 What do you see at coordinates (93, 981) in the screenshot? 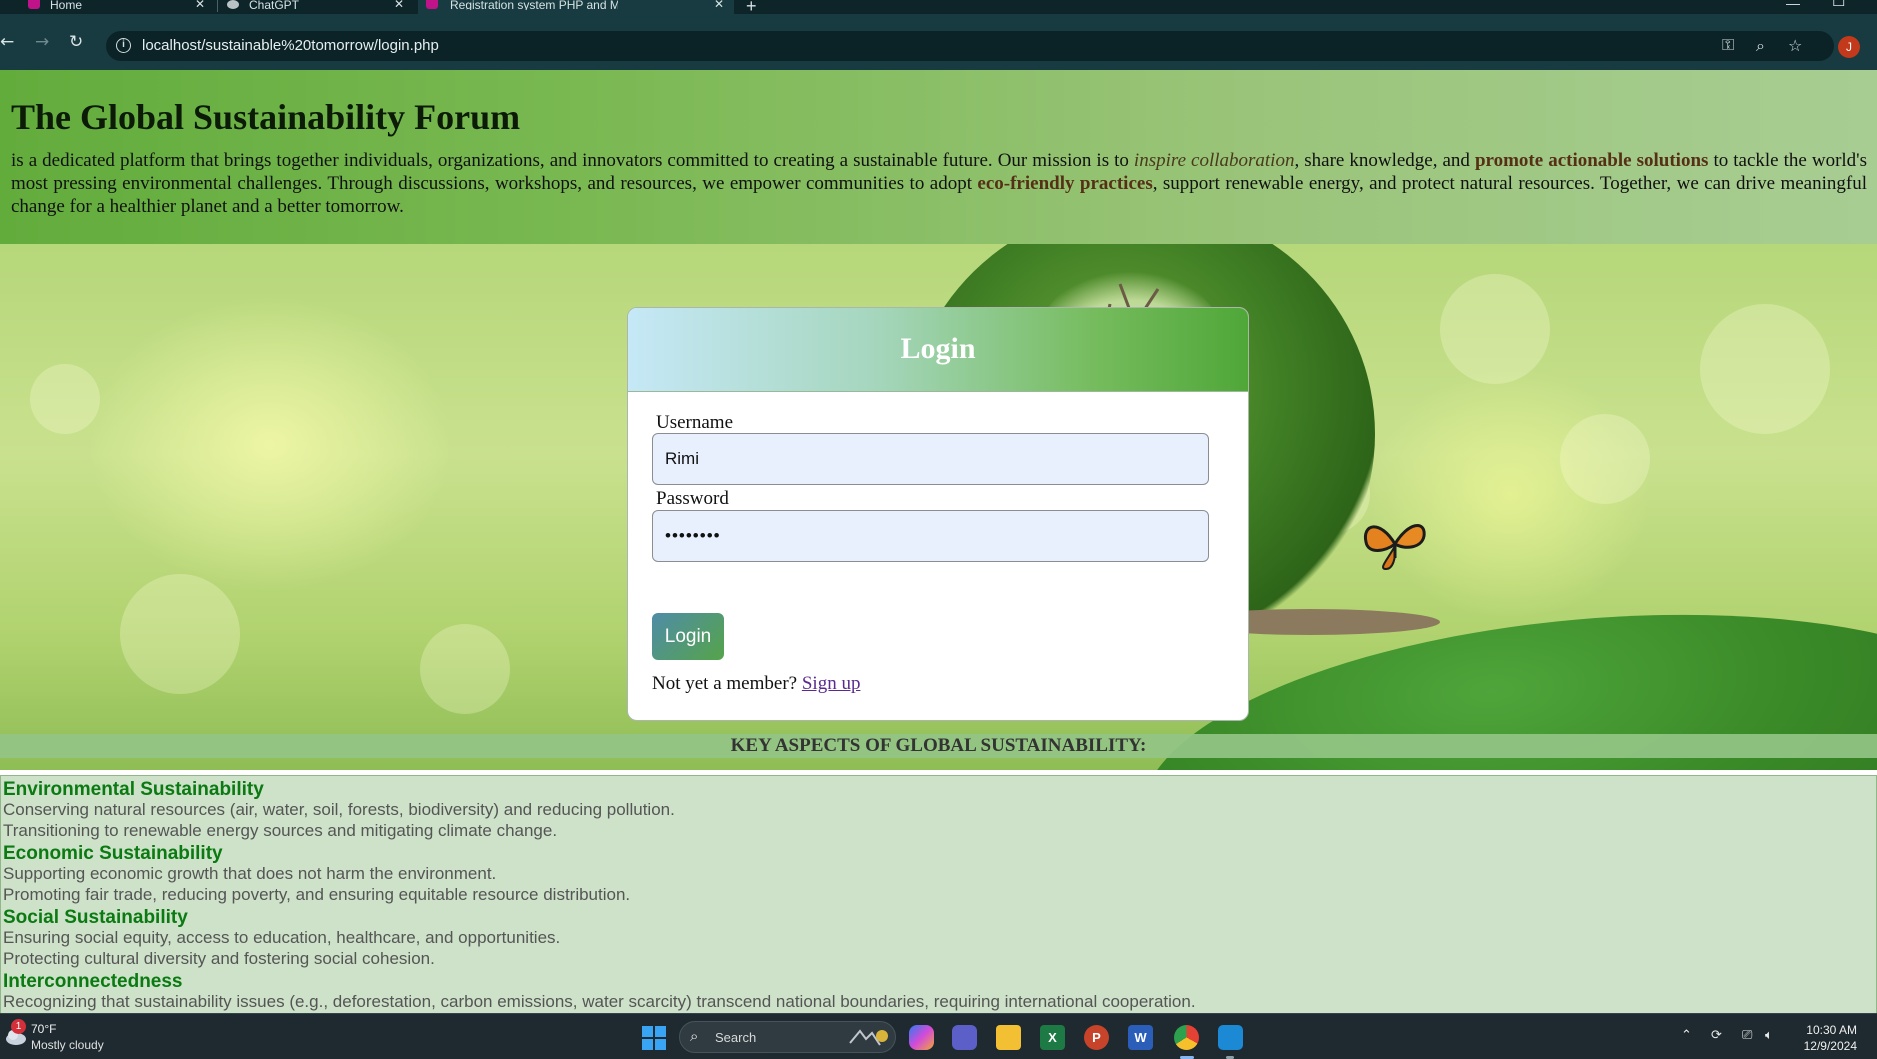
I see `aspect-title: Interconnectedness` at bounding box center [93, 981].